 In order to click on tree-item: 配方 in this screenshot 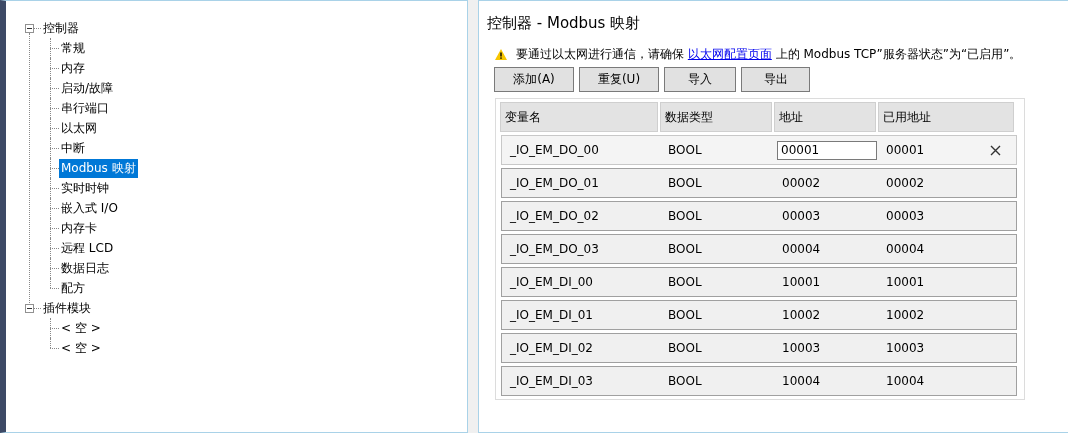, I will do `click(73, 288)`.